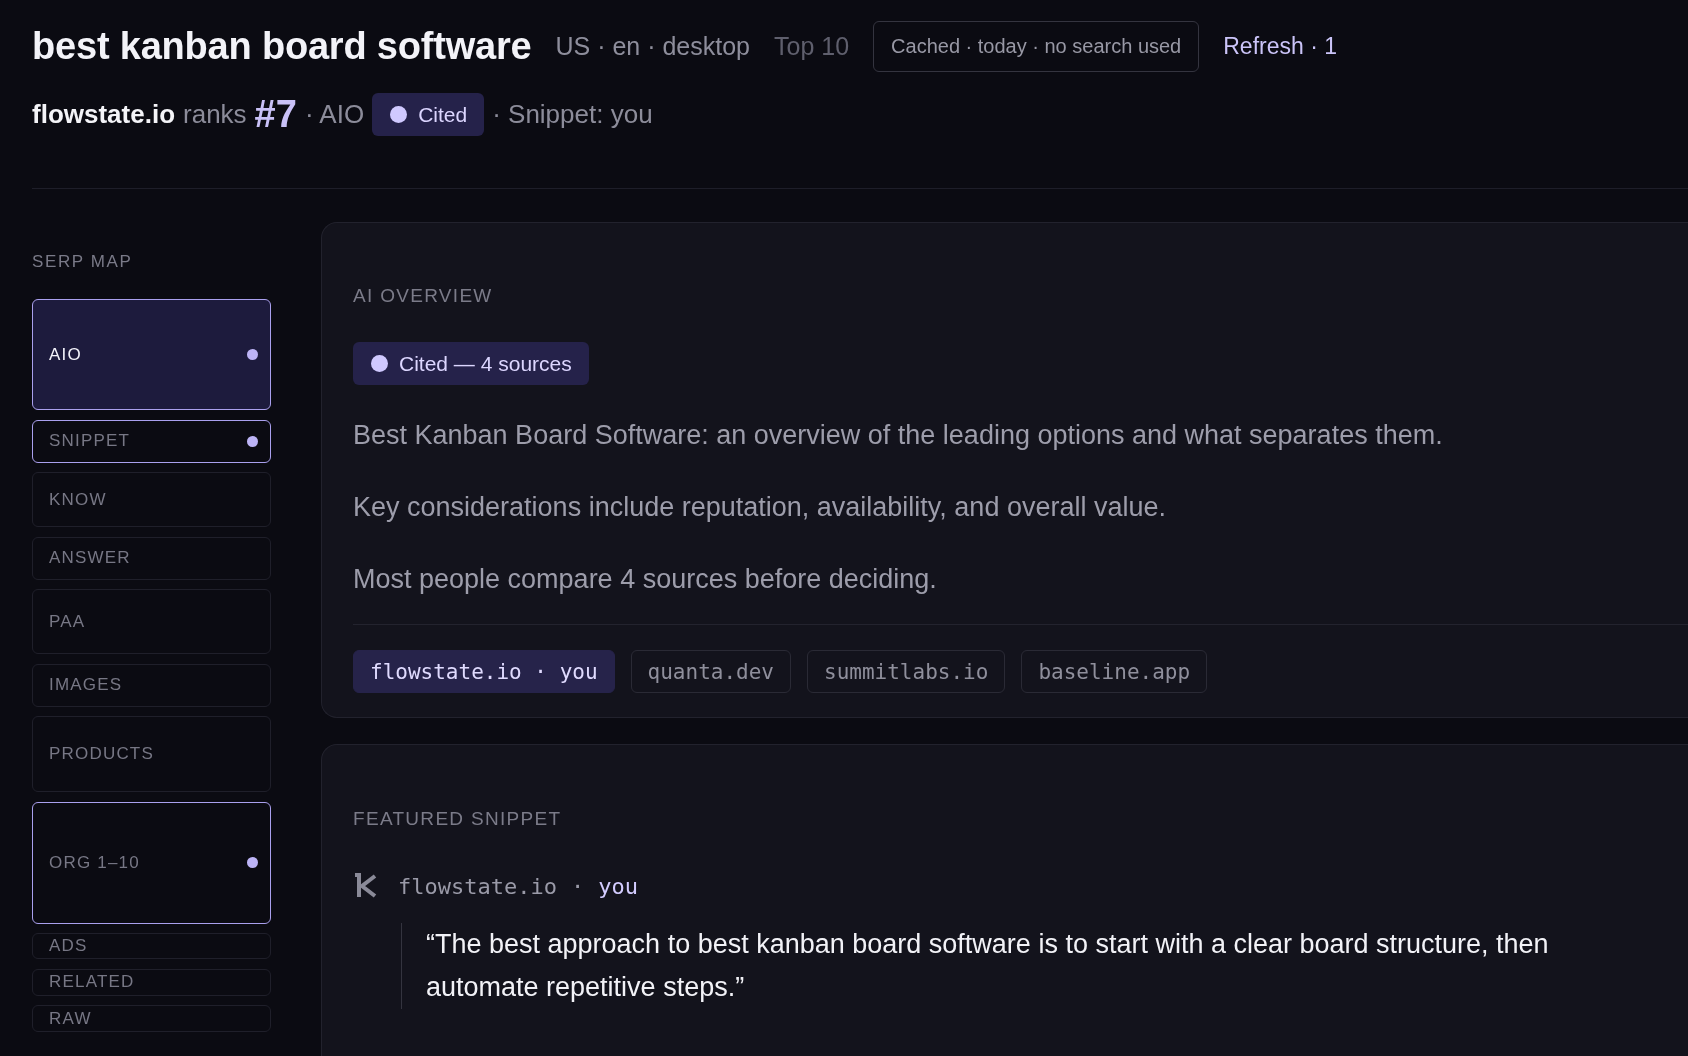 The height and width of the screenshot is (1056, 1688). What do you see at coordinates (1036, 46) in the screenshot?
I see `cache-status: Cached · today · no search used` at bounding box center [1036, 46].